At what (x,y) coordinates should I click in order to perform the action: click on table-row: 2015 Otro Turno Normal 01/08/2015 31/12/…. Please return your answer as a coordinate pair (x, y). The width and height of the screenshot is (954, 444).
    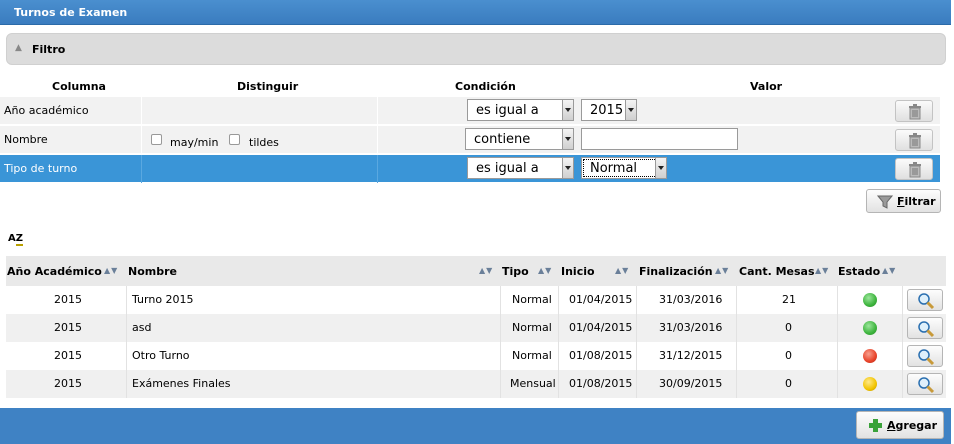
    Looking at the image, I should click on (476, 356).